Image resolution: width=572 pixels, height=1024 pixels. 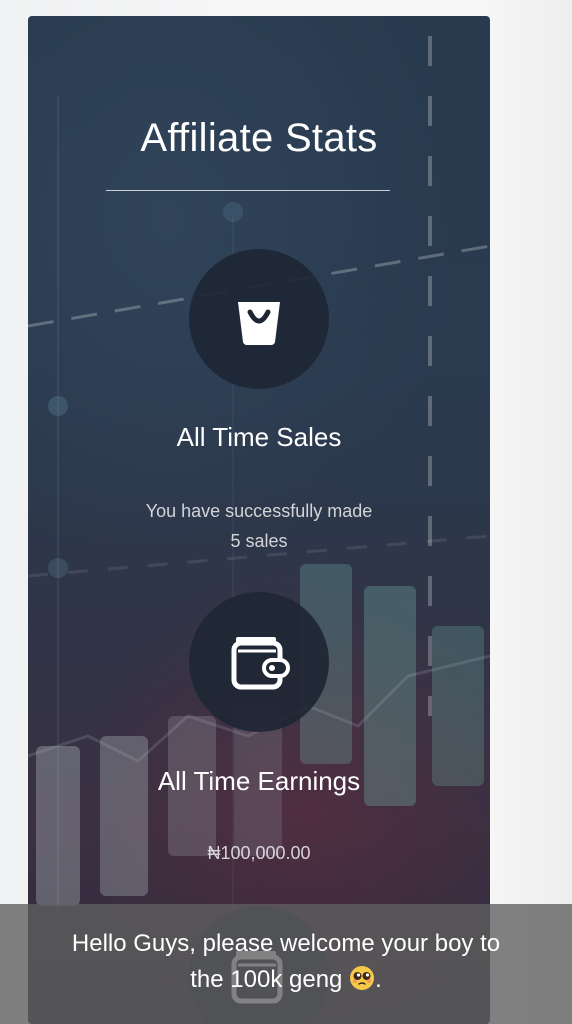 What do you see at coordinates (259, 323) in the screenshot?
I see `shopping-bag-icon` at bounding box center [259, 323].